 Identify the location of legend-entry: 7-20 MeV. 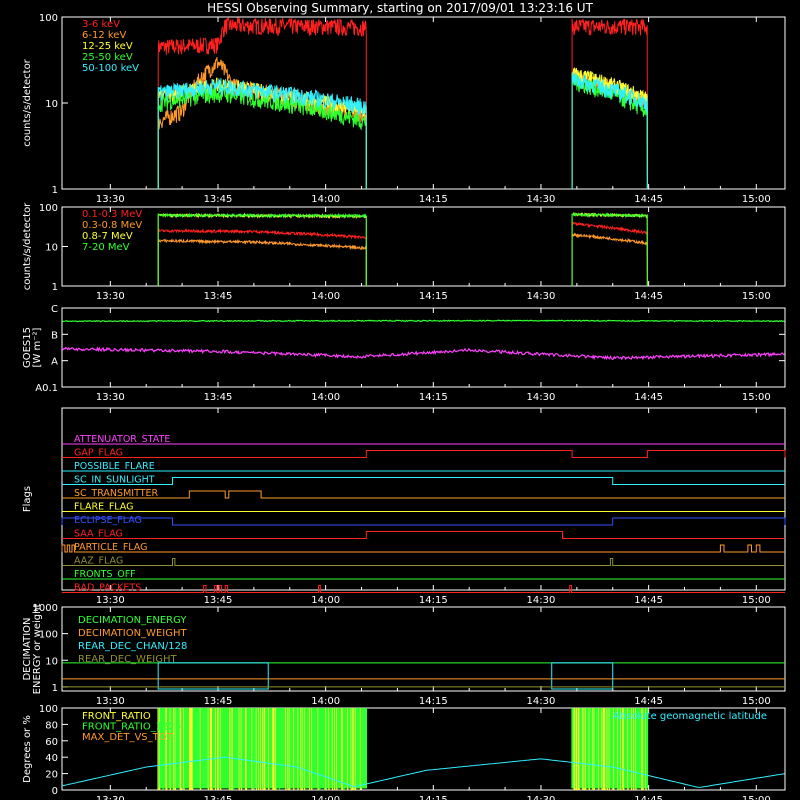
(106, 247).